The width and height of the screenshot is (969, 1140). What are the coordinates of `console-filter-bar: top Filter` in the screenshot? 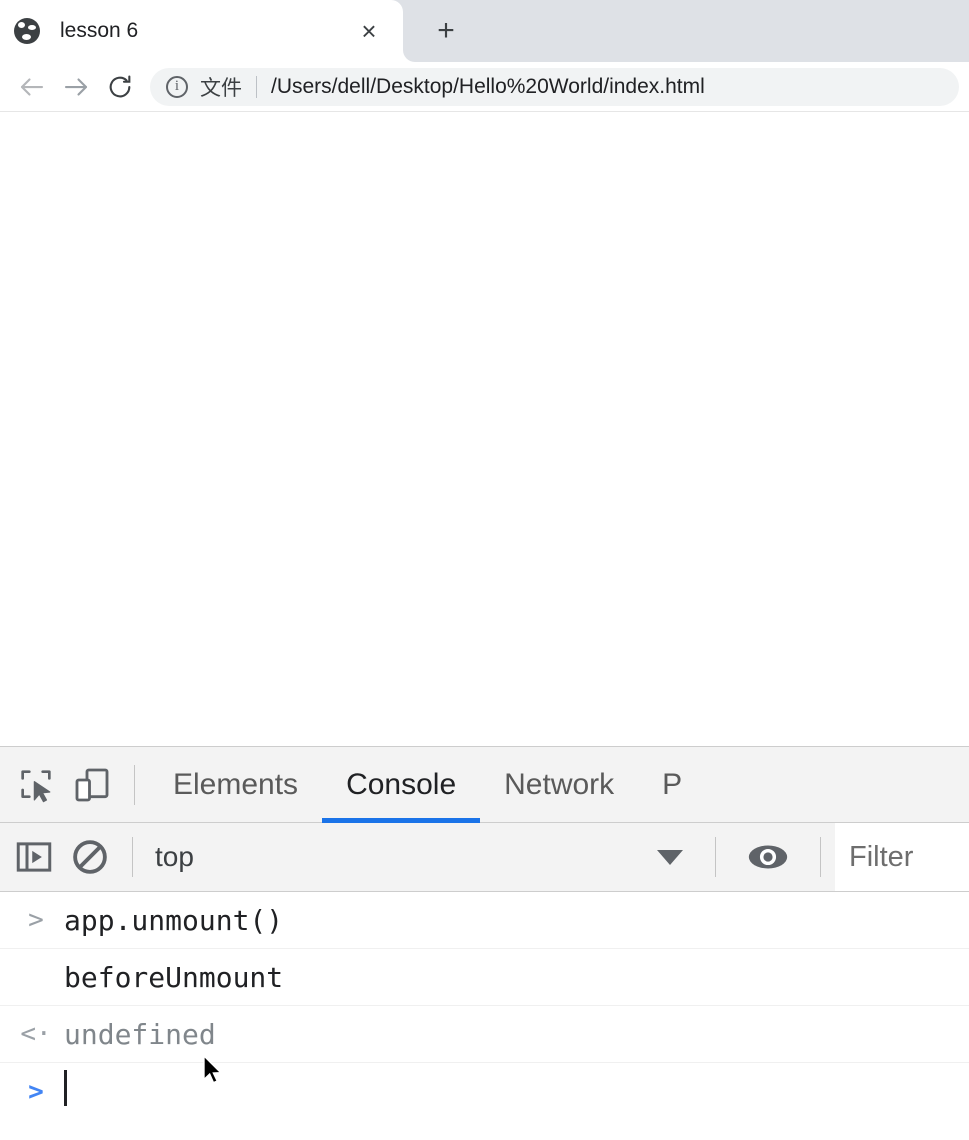 It's located at (484, 857).